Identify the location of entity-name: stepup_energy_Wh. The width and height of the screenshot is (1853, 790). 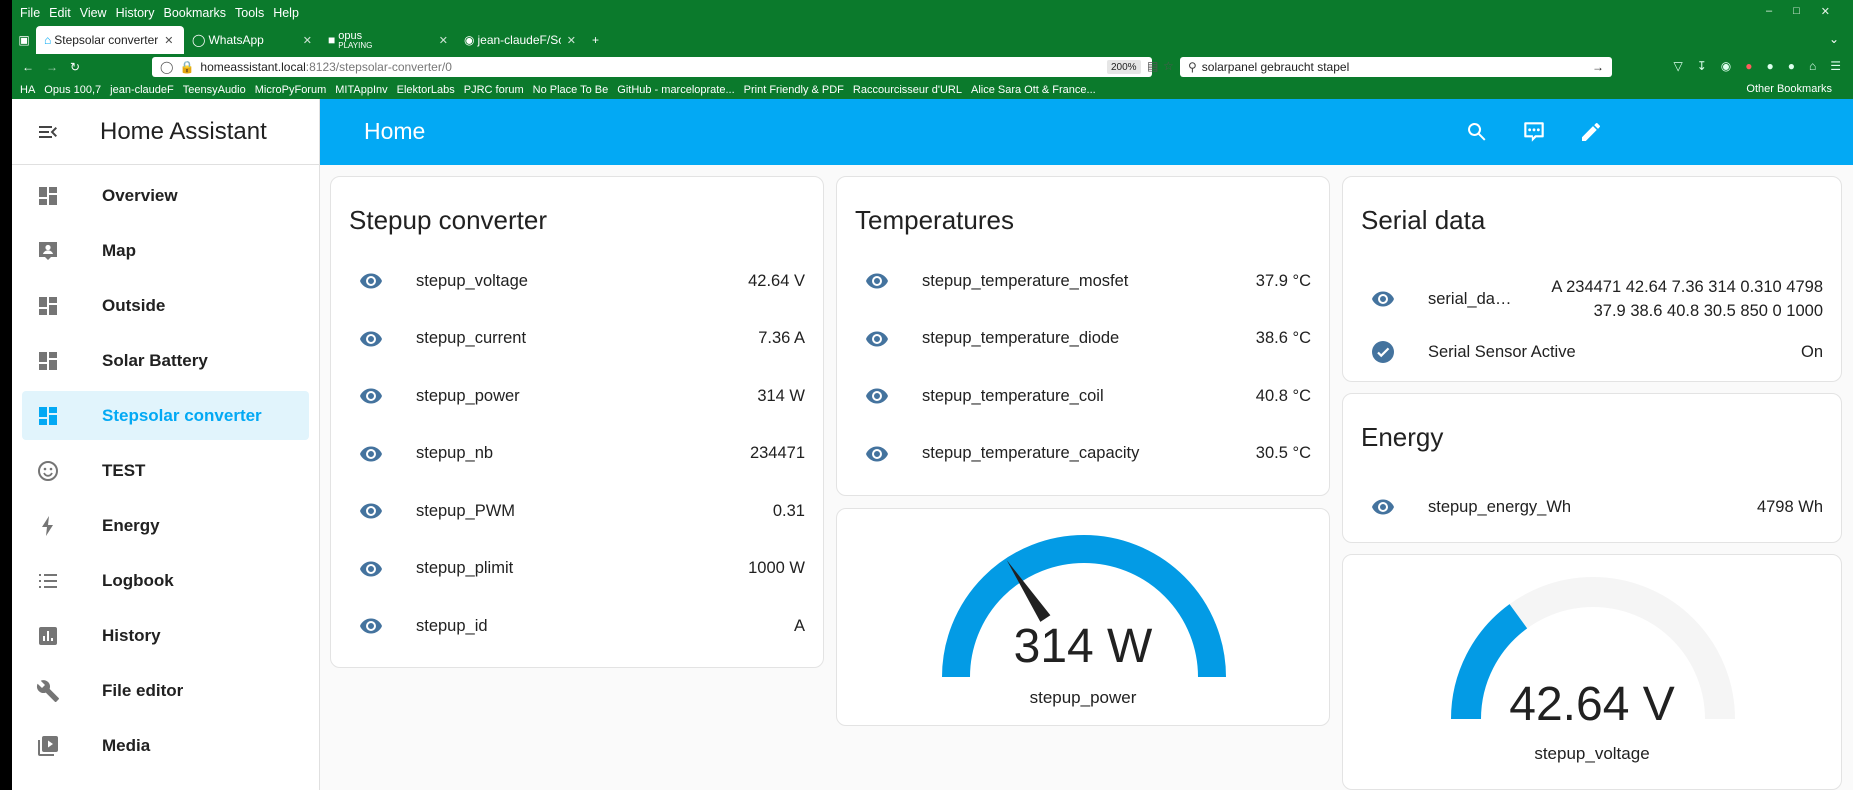
(1500, 506).